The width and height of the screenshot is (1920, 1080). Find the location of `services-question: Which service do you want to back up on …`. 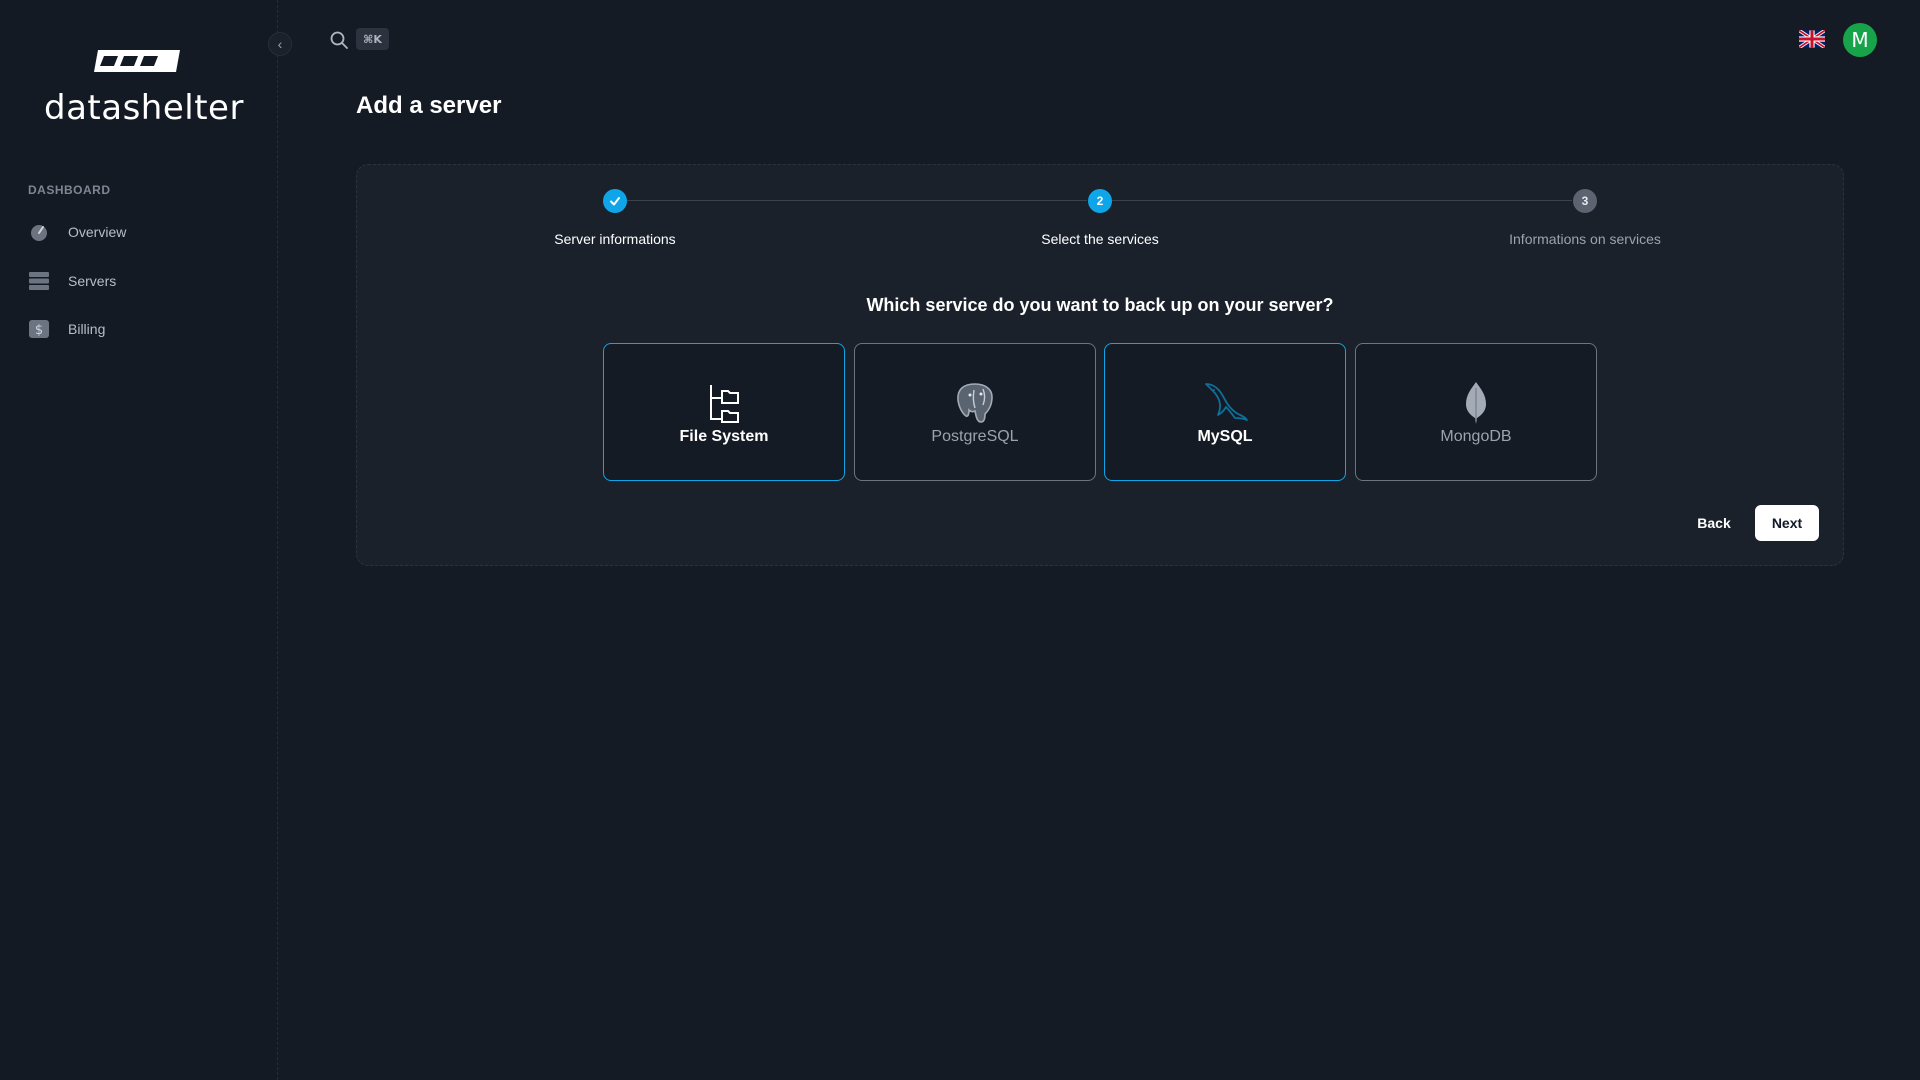

services-question: Which service do you want to back up on … is located at coordinates (1100, 305).